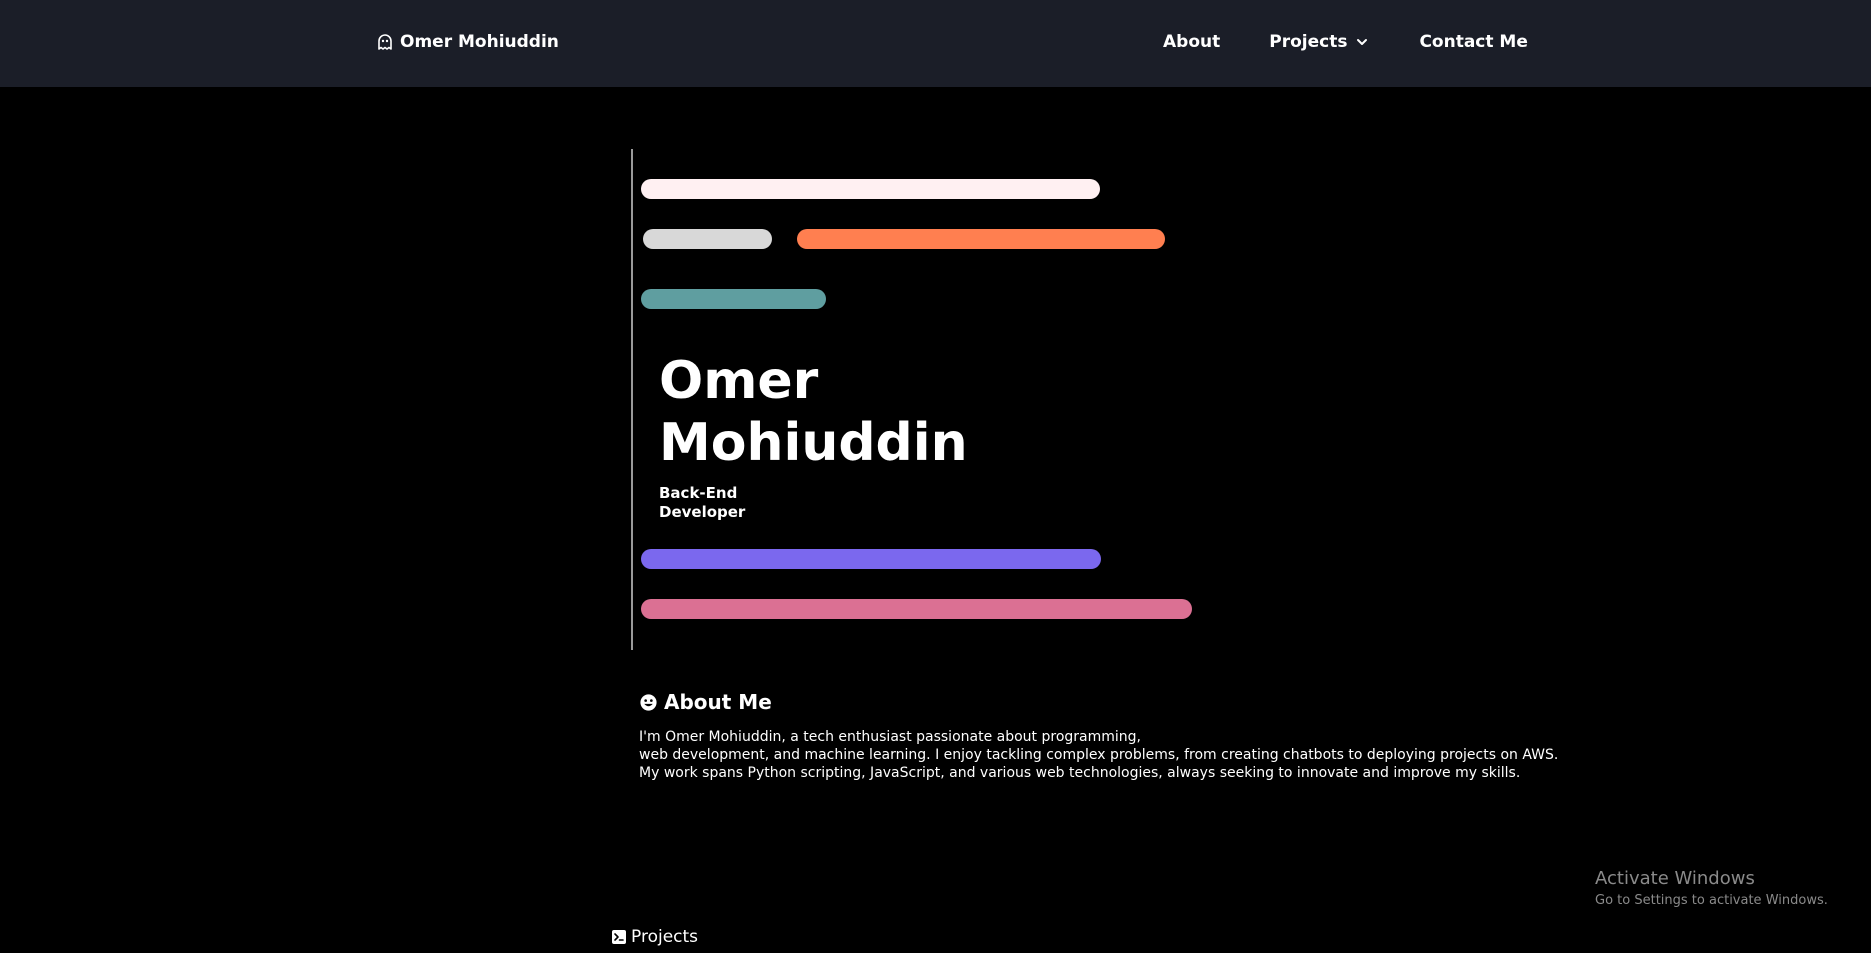 The width and height of the screenshot is (1871, 953). I want to click on hero-divider, so click(632, 399).